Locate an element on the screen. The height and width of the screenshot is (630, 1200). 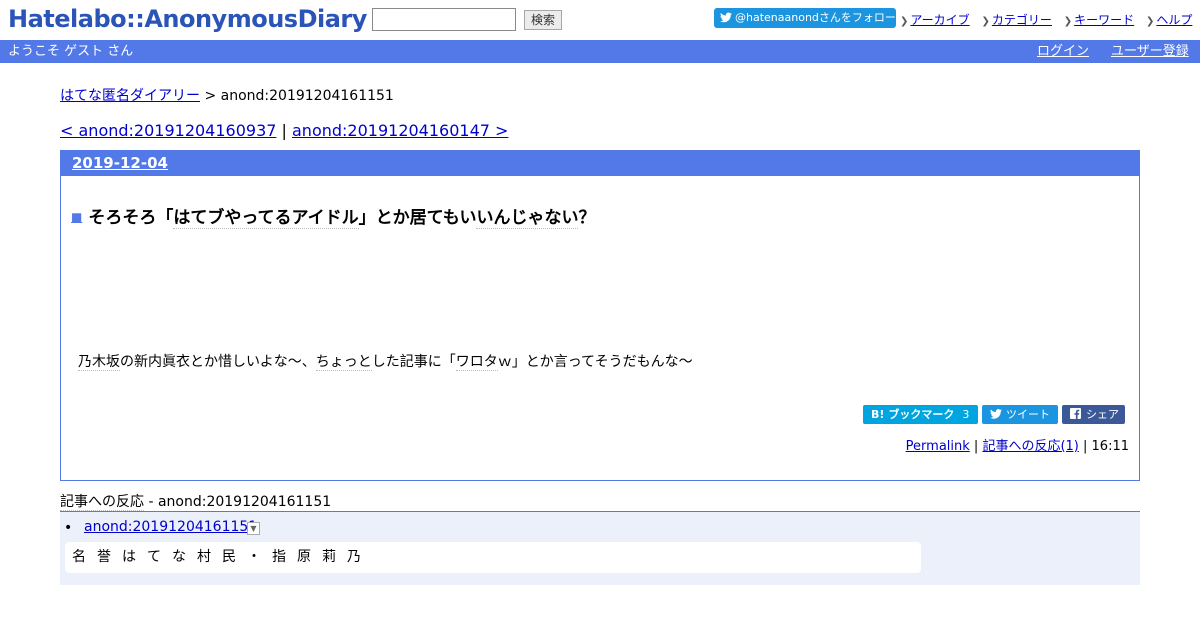
references-title-rest: - anond:20191204161151 is located at coordinates (238, 502).